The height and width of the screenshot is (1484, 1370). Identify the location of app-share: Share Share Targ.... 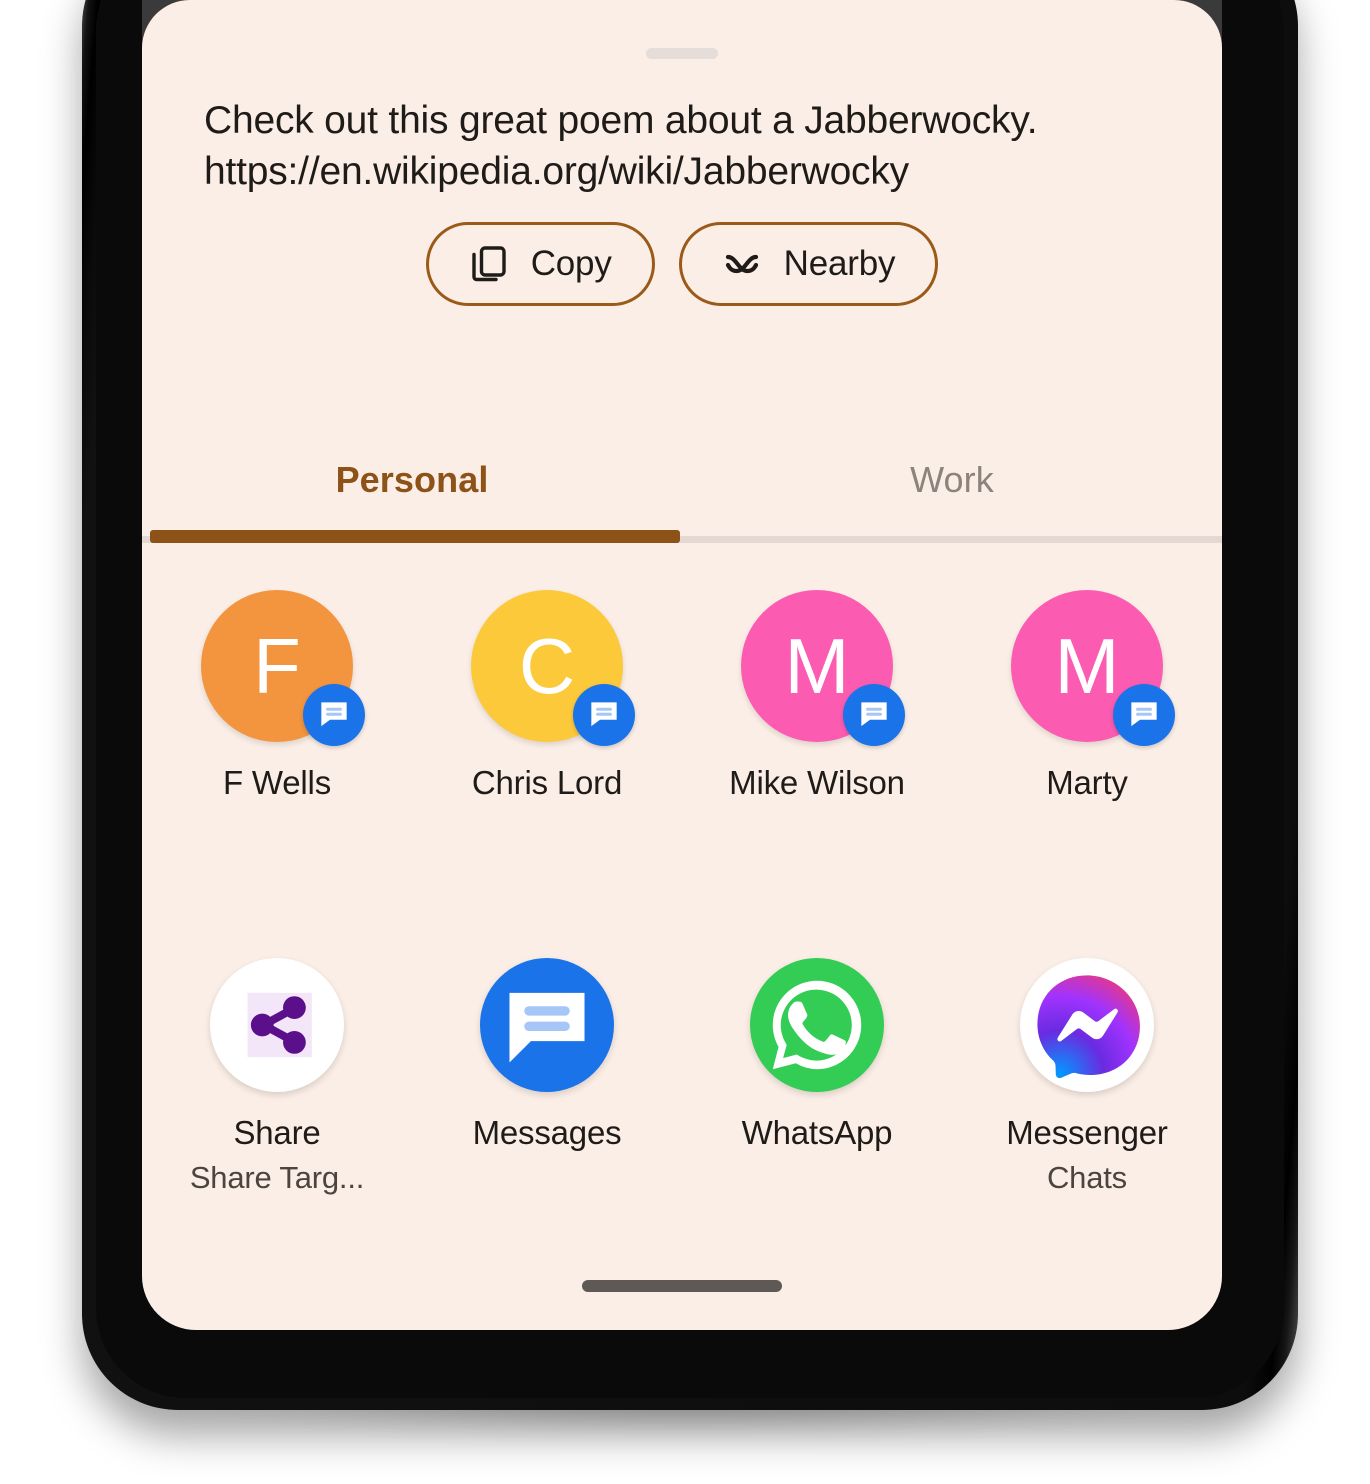
(277, 1077).